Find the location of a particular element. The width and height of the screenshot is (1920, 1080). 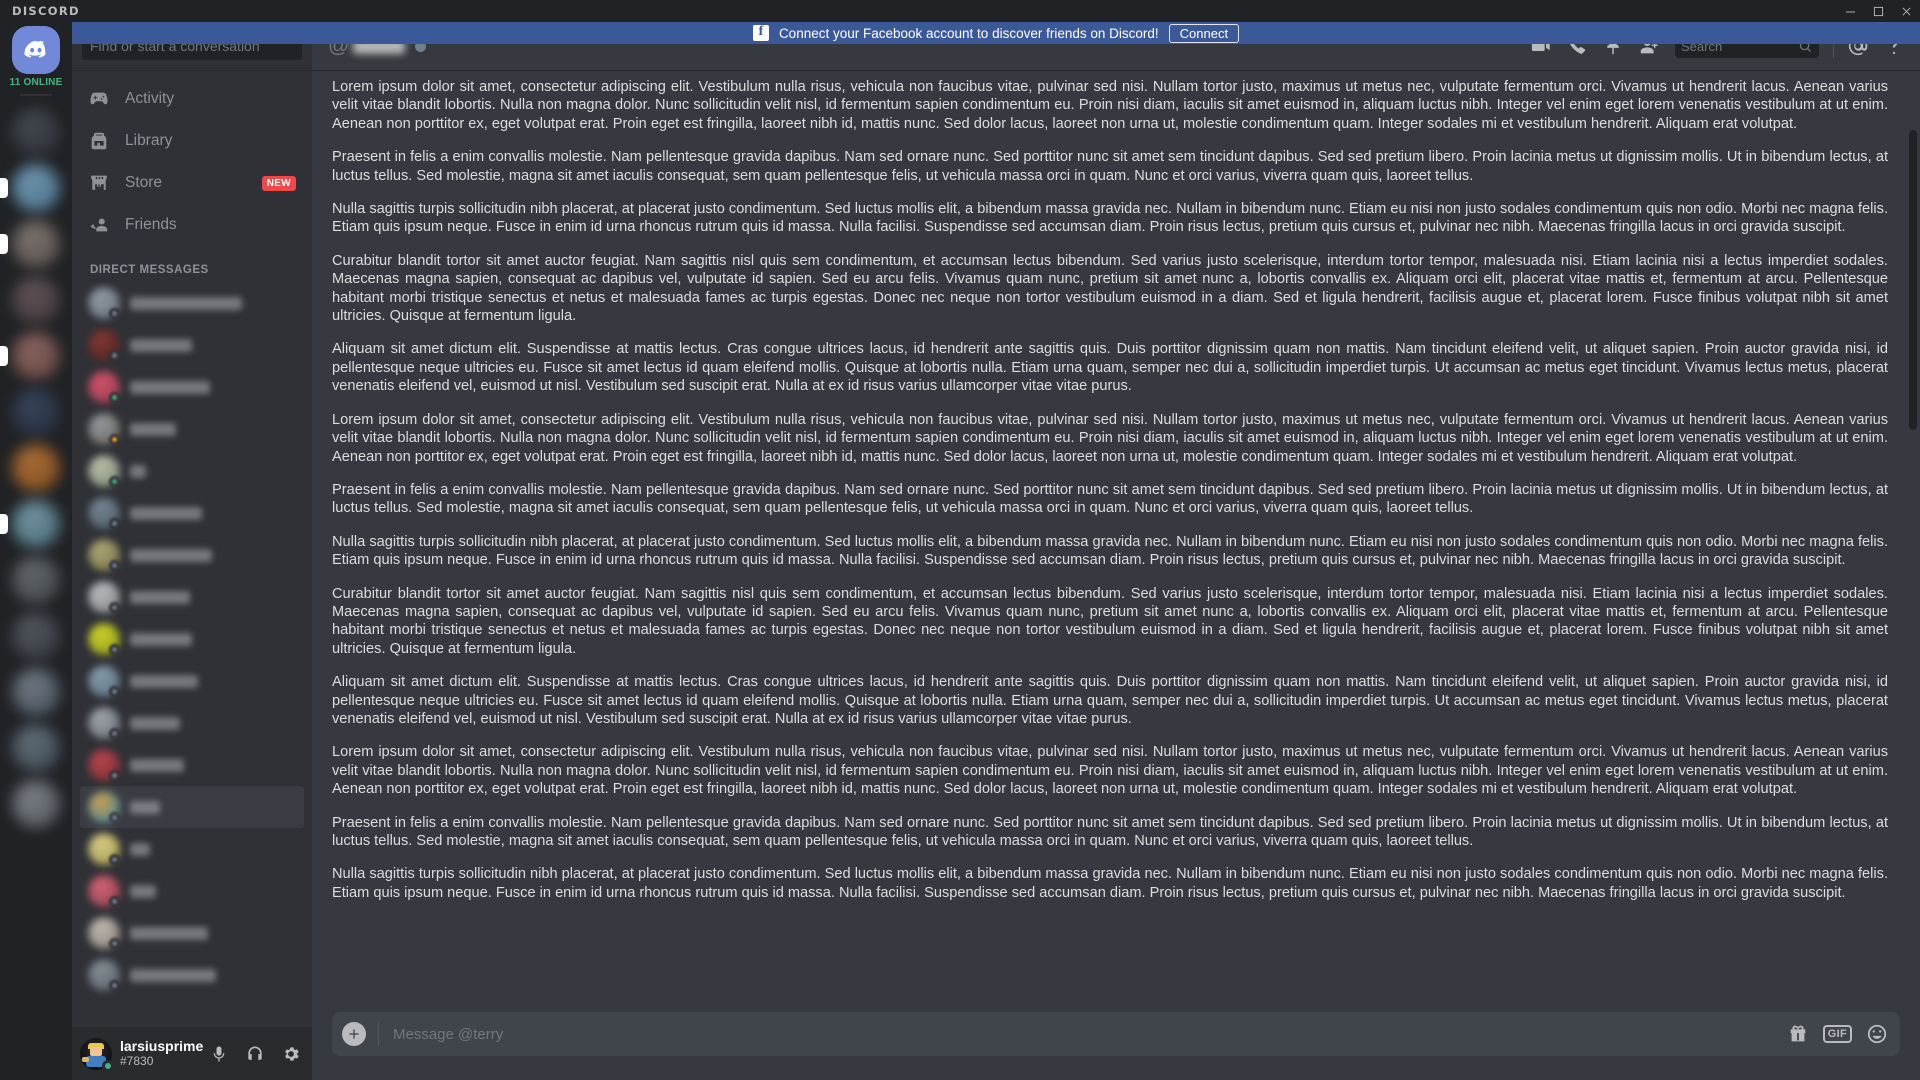

sidebar-item-activity: Activity is located at coordinates (192, 99).